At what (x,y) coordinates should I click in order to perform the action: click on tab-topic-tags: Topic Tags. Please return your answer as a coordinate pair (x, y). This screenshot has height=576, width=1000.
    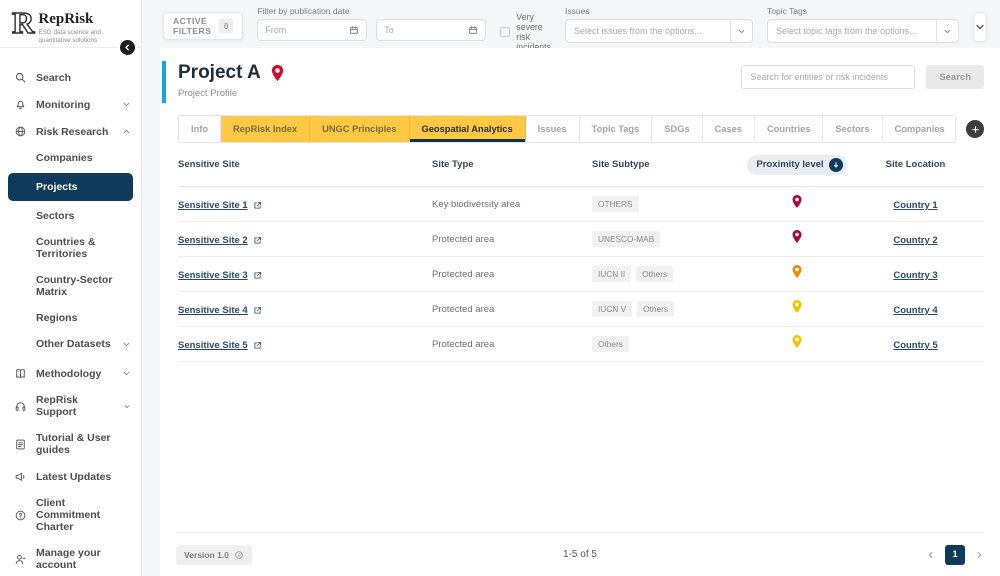
    Looking at the image, I should click on (616, 129).